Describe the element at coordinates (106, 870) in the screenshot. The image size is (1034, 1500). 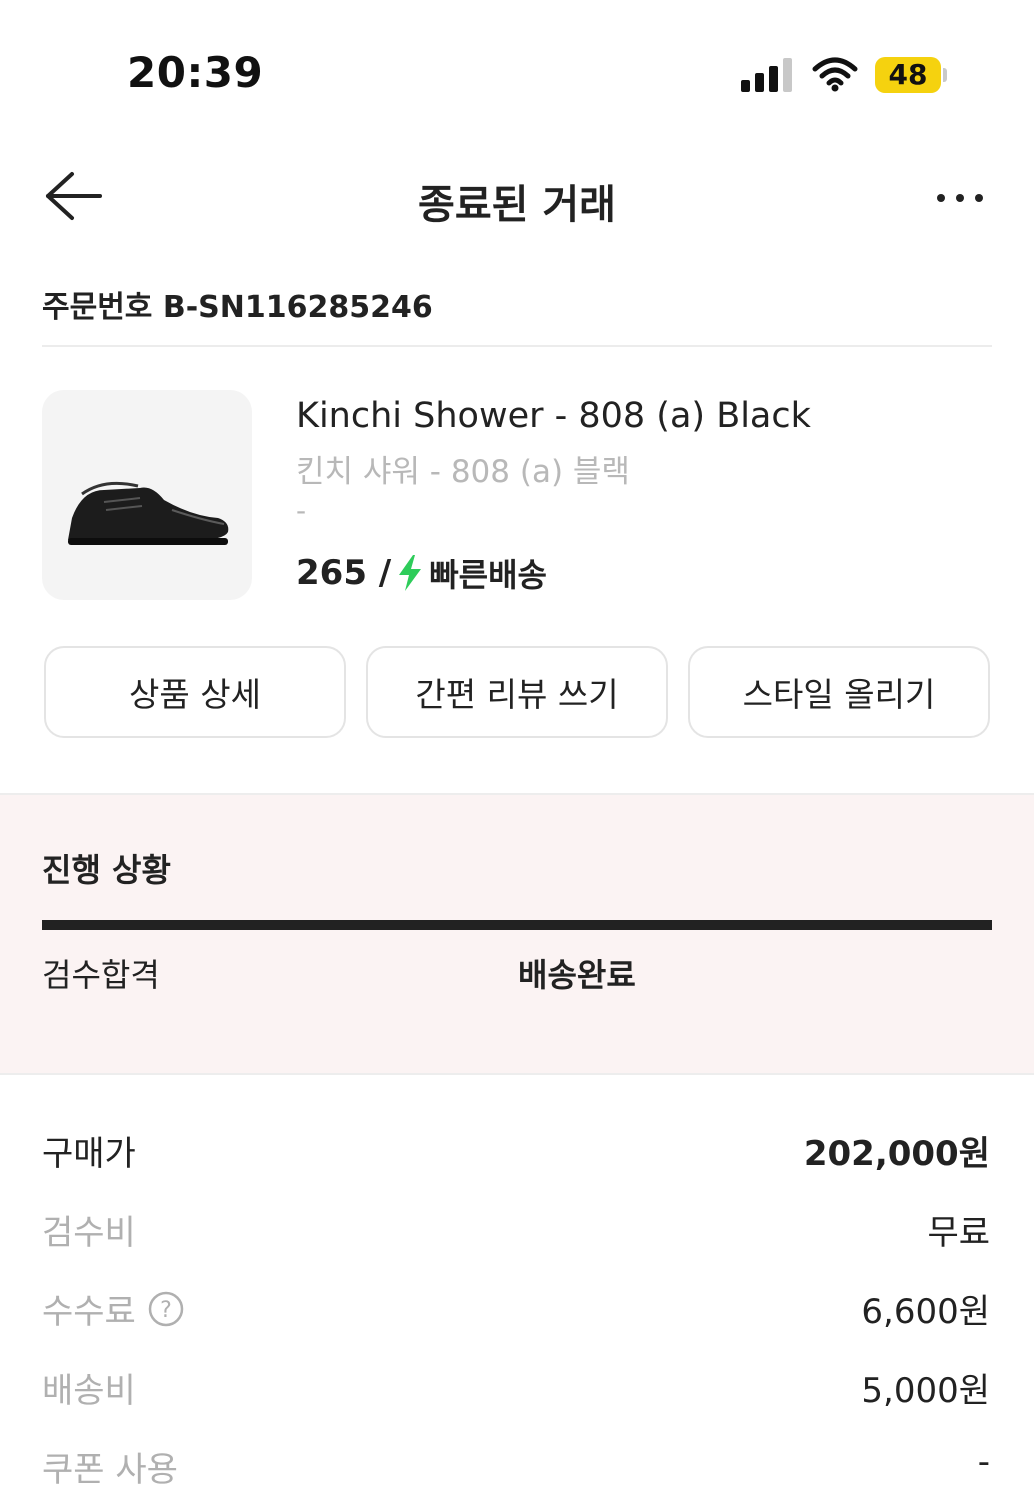
I see `progress-title: 진행 상황` at that location.